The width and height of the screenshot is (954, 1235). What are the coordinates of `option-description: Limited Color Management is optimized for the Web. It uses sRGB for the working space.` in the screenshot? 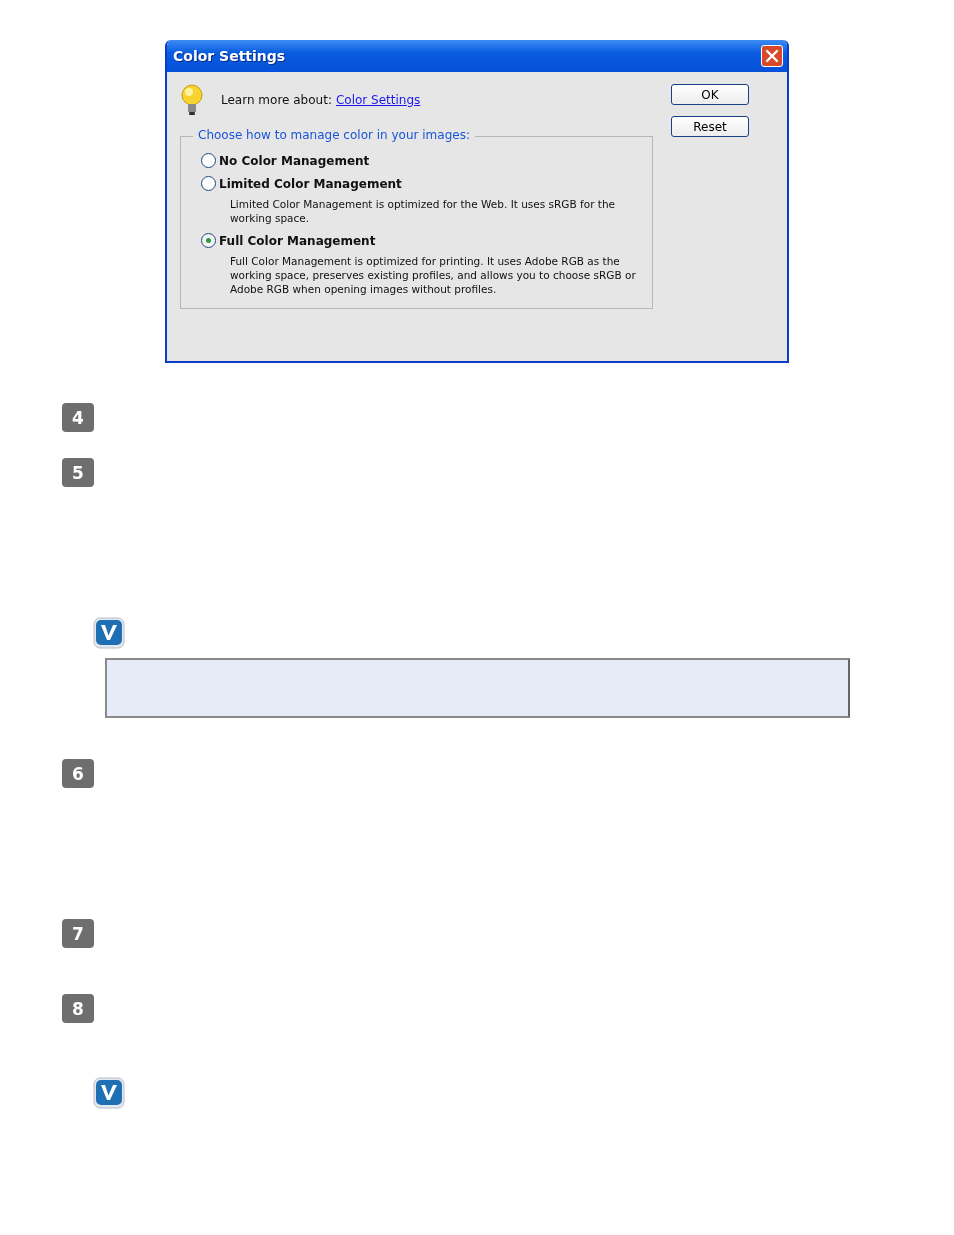 It's located at (423, 211).